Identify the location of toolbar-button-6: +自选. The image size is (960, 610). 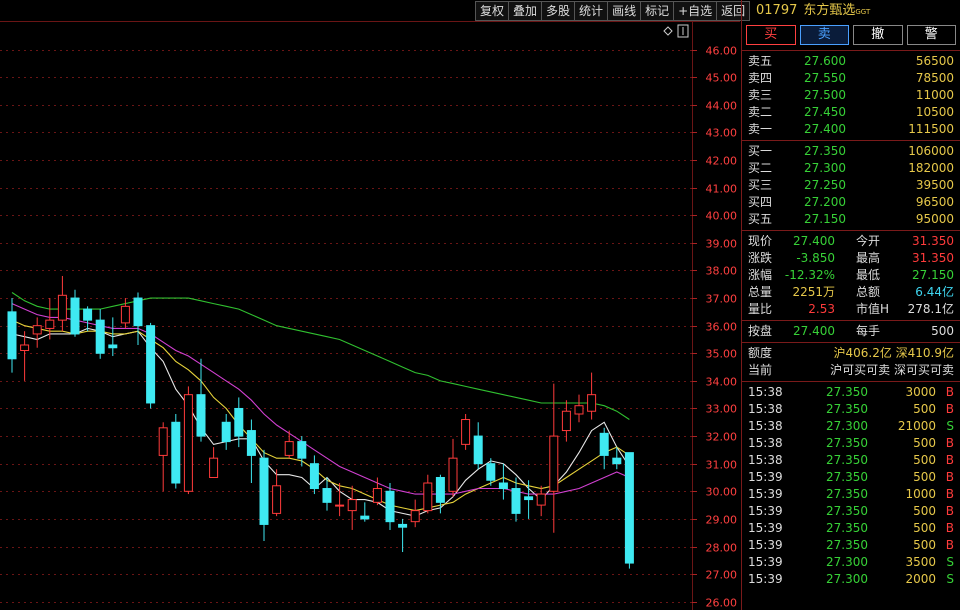
(695, 11).